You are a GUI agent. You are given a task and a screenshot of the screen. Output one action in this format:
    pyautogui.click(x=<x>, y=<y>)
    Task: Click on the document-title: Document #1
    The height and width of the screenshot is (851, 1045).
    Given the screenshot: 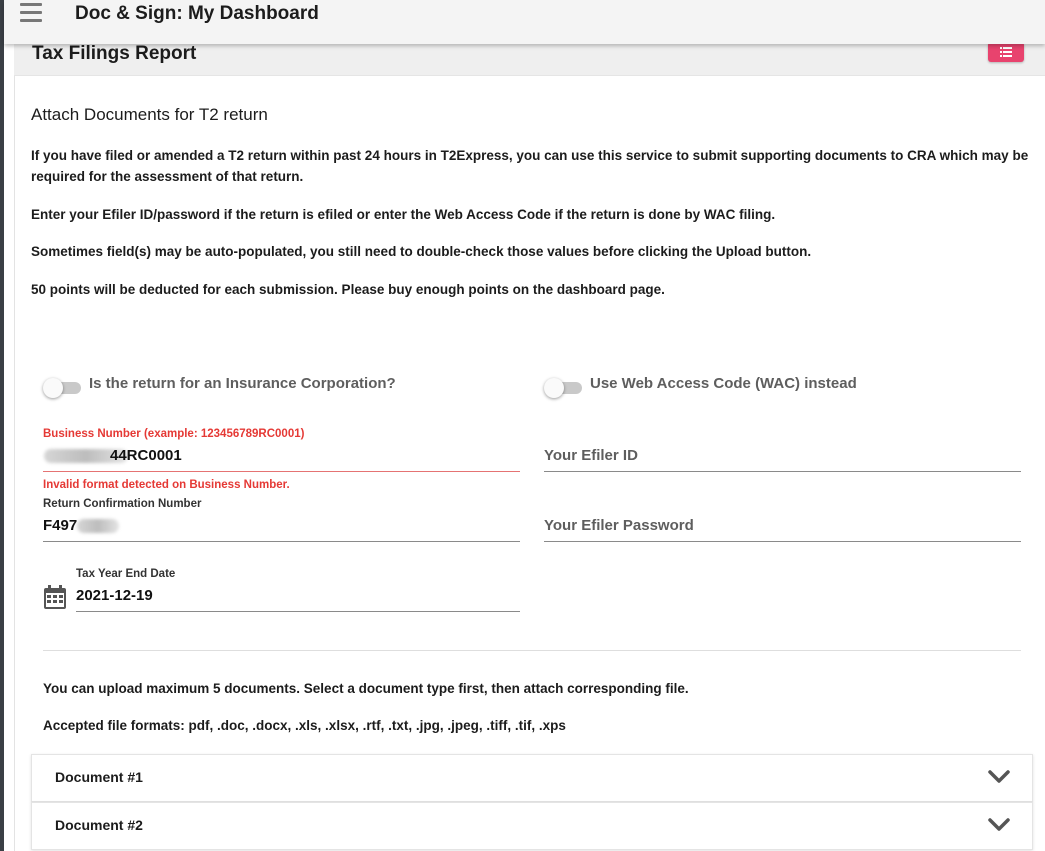 What is the action you would take?
    pyautogui.click(x=99, y=777)
    